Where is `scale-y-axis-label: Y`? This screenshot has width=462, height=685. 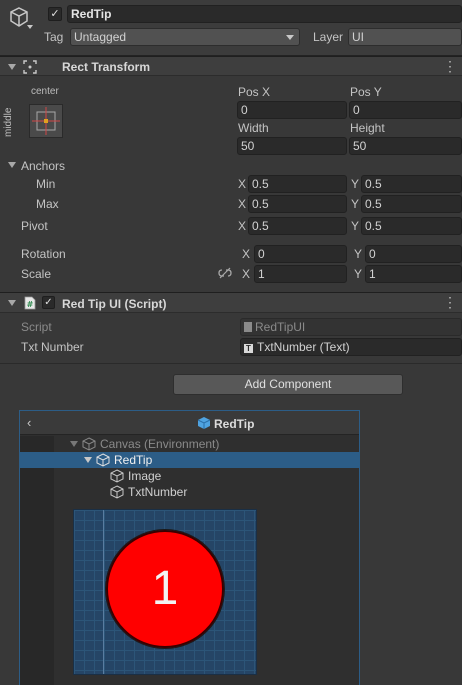 scale-y-axis-label: Y is located at coordinates (358, 274).